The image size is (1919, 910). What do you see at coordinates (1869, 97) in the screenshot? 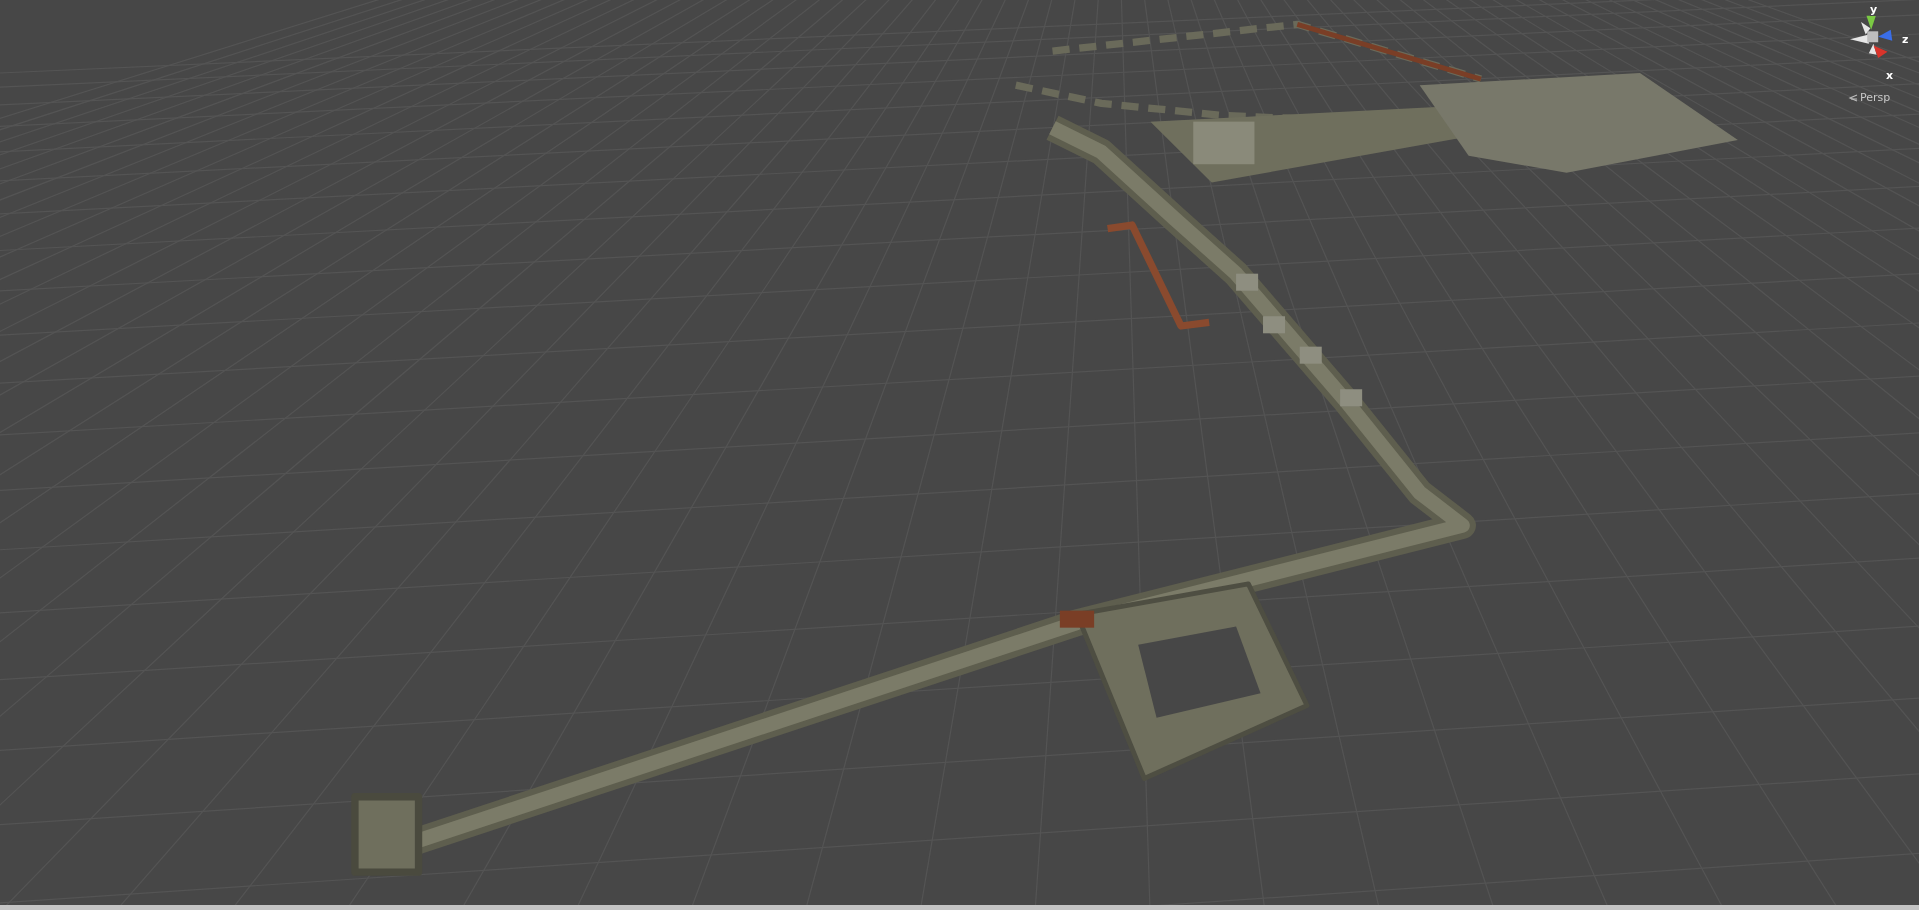
I see `projection-toggle: Persp` at bounding box center [1869, 97].